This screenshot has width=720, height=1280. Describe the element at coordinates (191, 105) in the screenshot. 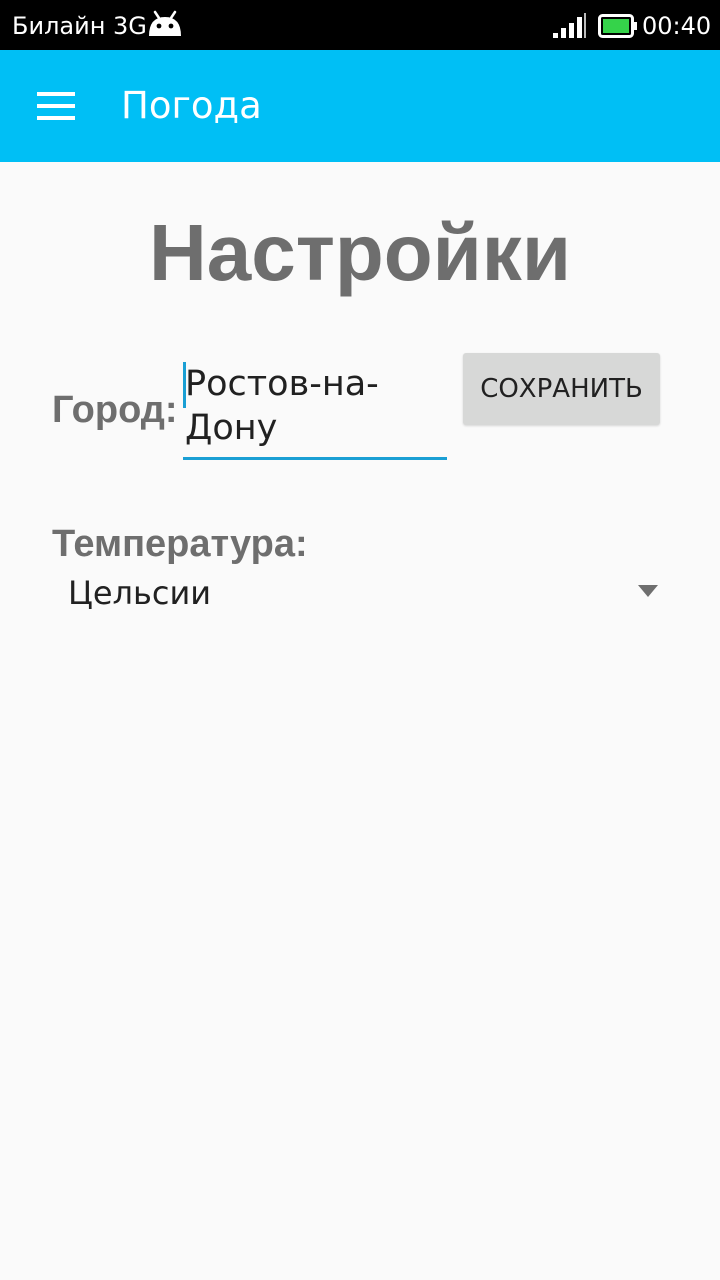

I see `app-title: Погода` at that location.